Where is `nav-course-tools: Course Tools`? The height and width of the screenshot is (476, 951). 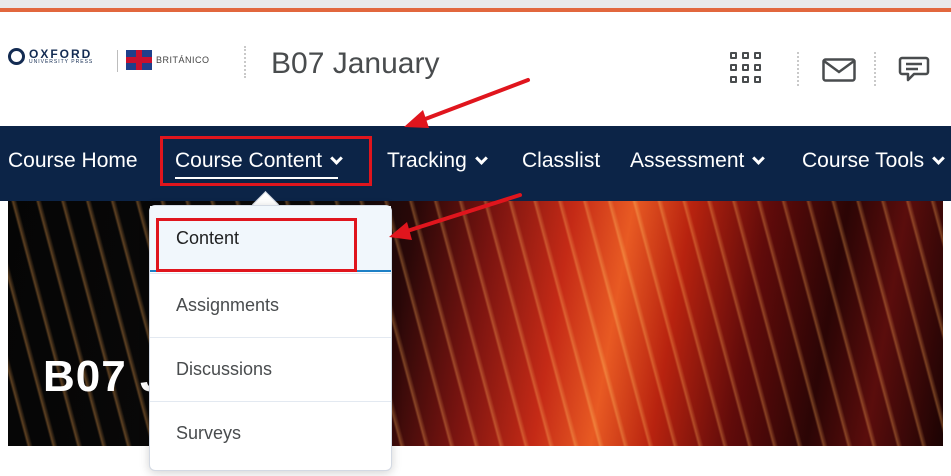
nav-course-tools: Course Tools is located at coordinates (874, 161).